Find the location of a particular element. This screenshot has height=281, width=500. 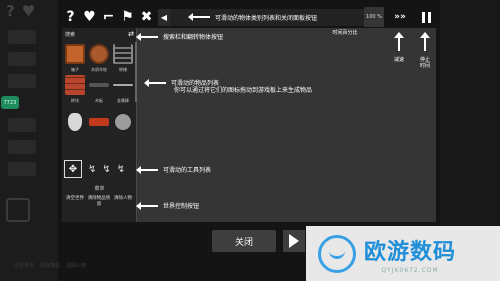

close-button: 关闭 is located at coordinates (244, 241).